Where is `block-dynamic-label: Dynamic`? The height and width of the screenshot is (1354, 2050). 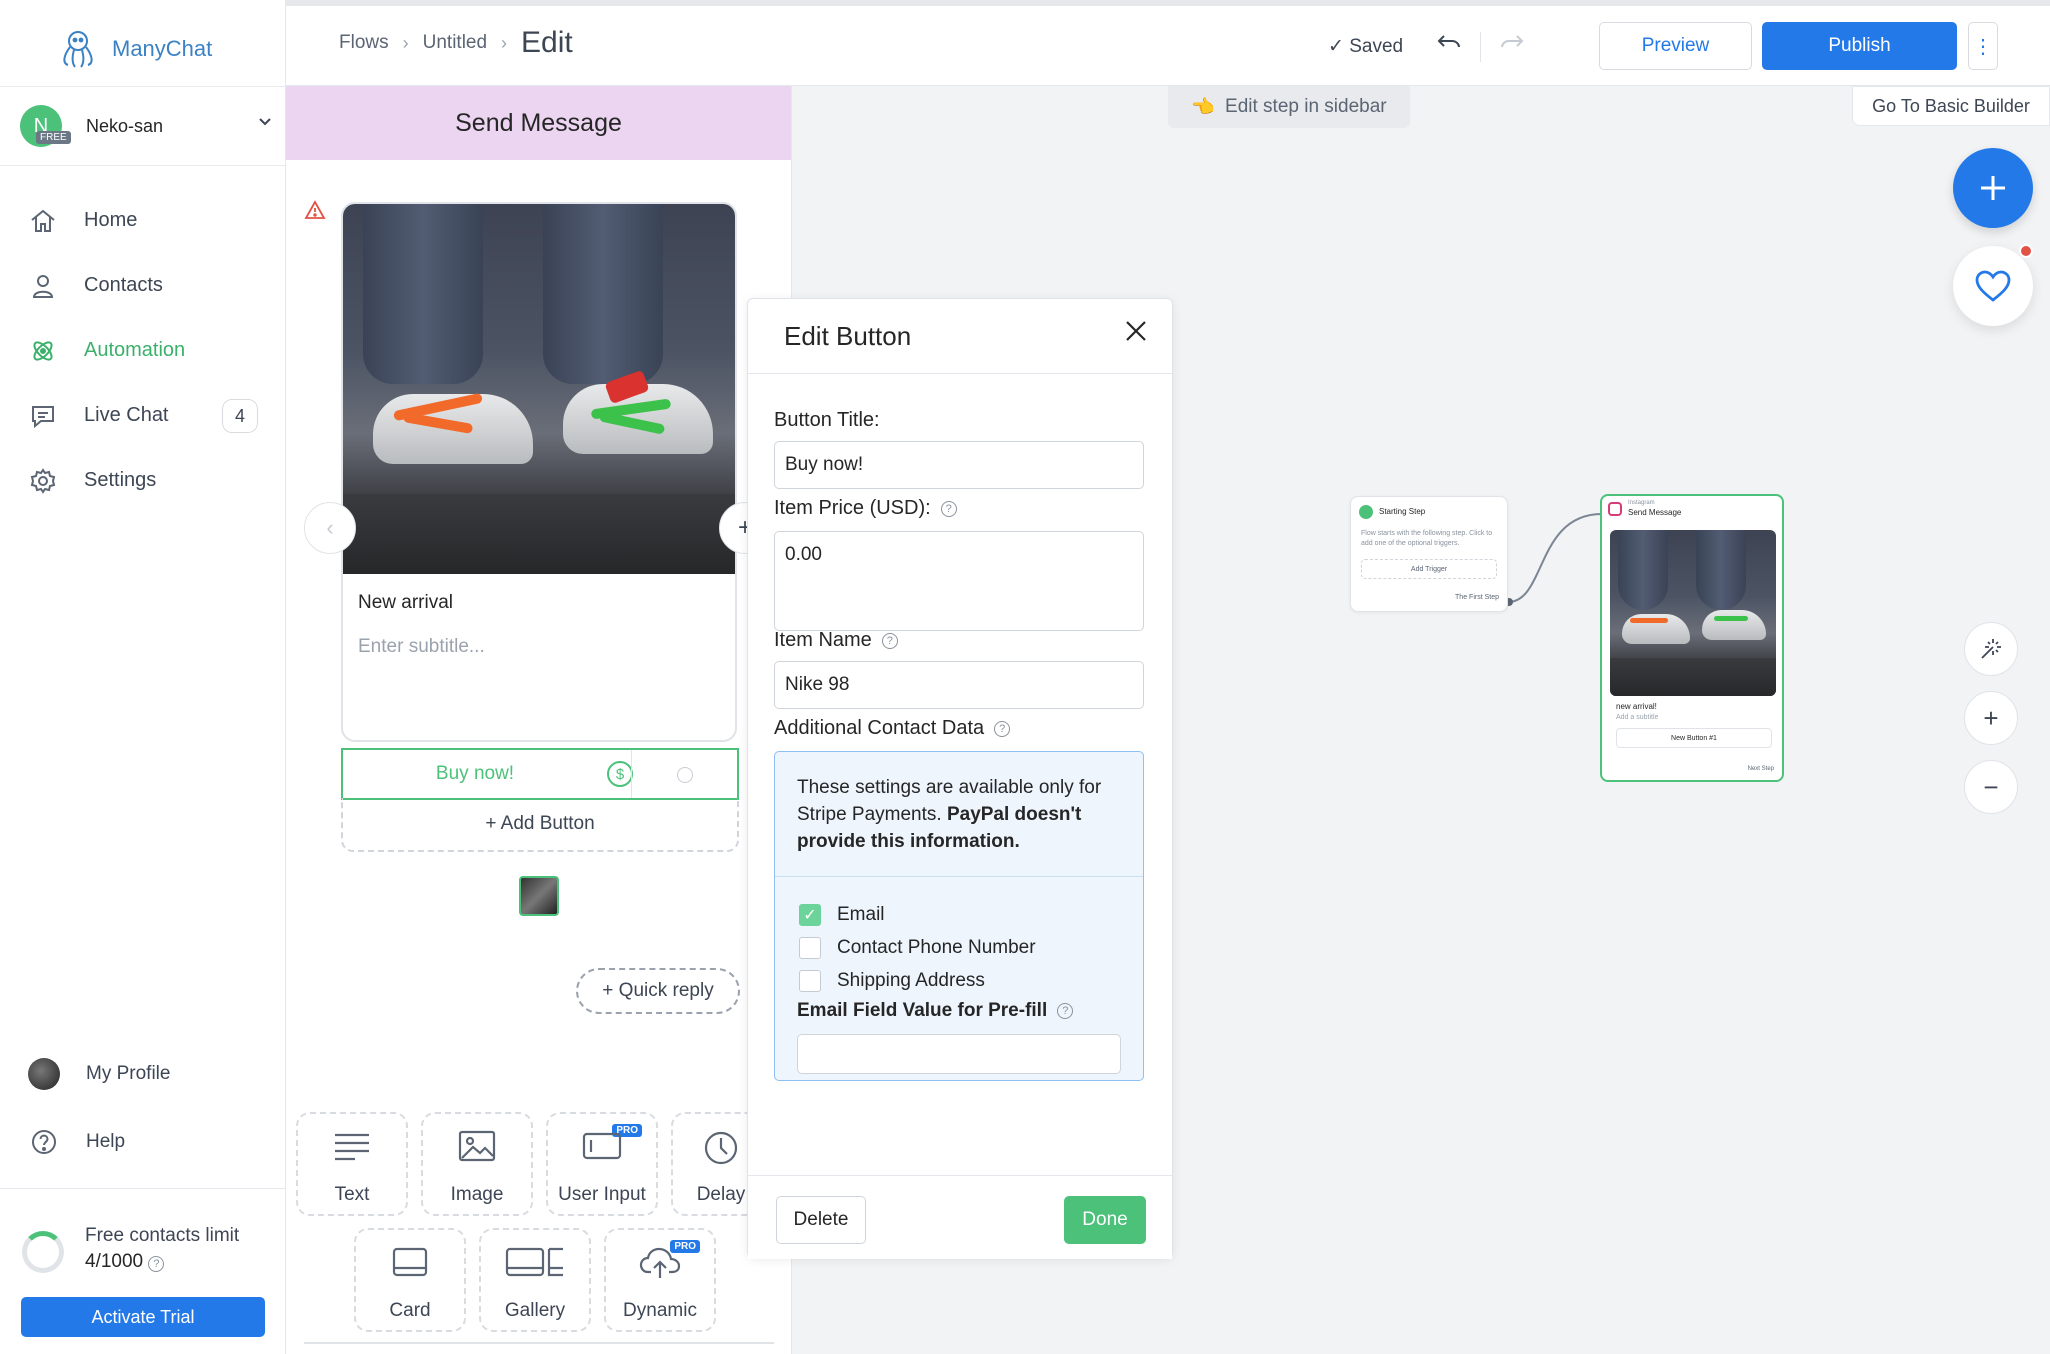
block-dynamic-label: Dynamic is located at coordinates (660, 1310).